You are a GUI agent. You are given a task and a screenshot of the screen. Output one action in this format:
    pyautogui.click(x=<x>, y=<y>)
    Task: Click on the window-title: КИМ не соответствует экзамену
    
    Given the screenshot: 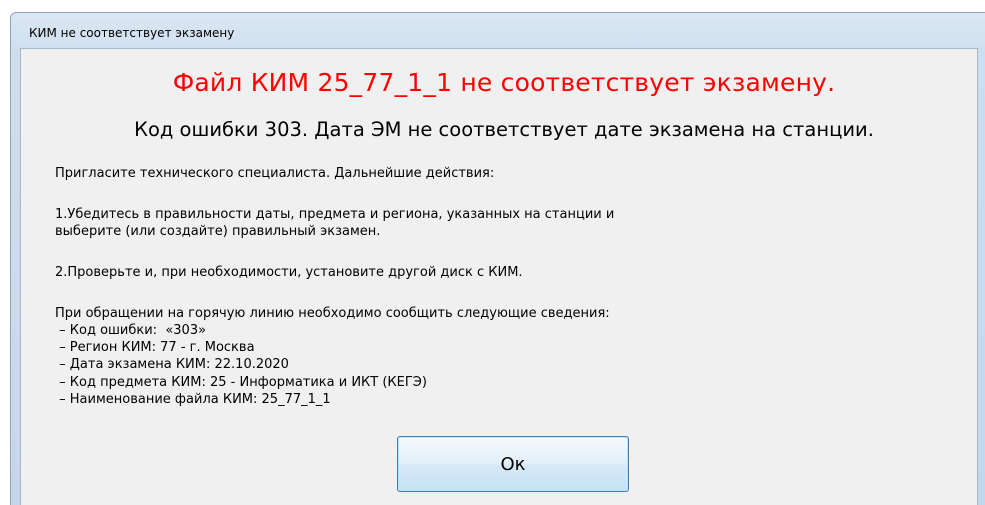 What is the action you would take?
    pyautogui.click(x=132, y=33)
    